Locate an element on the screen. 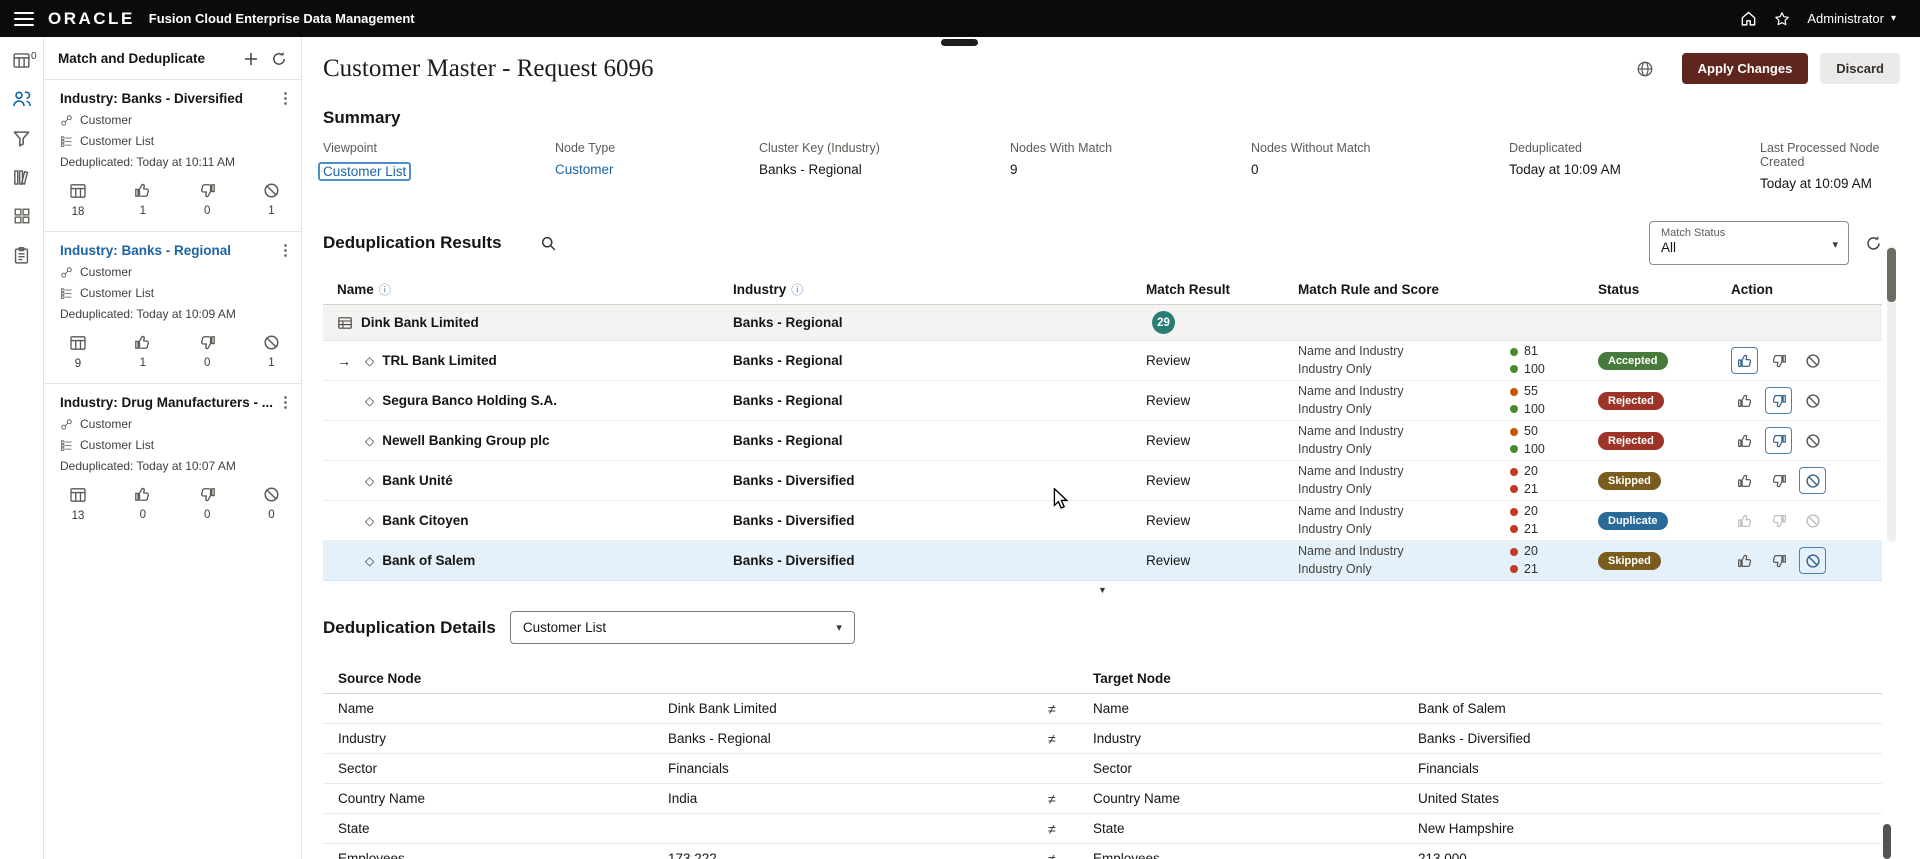 This screenshot has width=1920, height=859. not-equal-icon: ≠ is located at coordinates (1052, 854).